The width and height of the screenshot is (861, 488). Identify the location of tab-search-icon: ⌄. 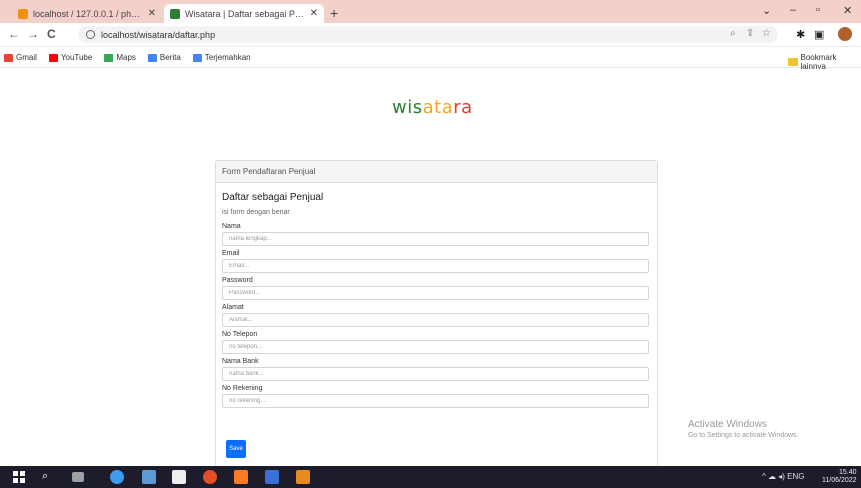
(766, 10).